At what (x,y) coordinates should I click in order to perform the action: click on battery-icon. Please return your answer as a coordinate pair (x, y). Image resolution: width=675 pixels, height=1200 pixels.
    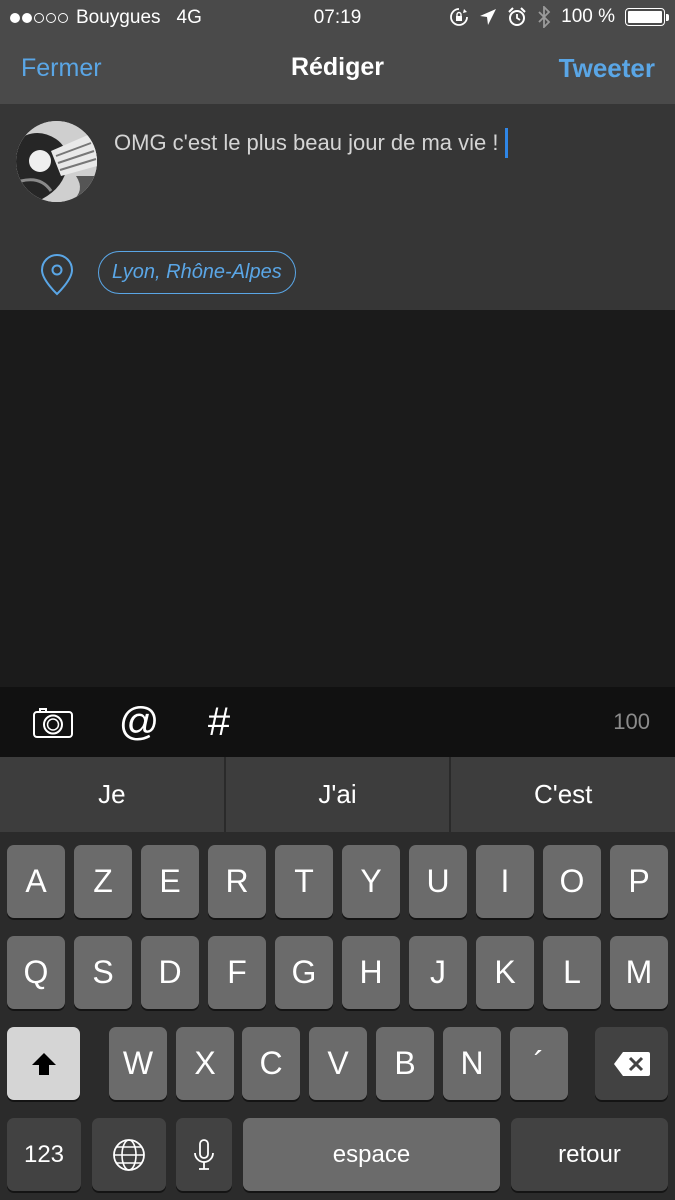
    Looking at the image, I should click on (647, 17).